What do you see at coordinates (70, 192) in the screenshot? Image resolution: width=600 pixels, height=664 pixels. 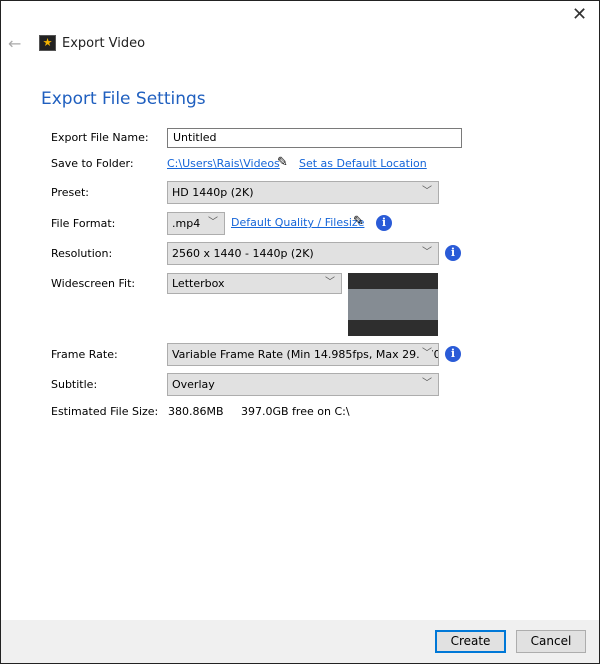 I see `preset-label: Preset:` at bounding box center [70, 192].